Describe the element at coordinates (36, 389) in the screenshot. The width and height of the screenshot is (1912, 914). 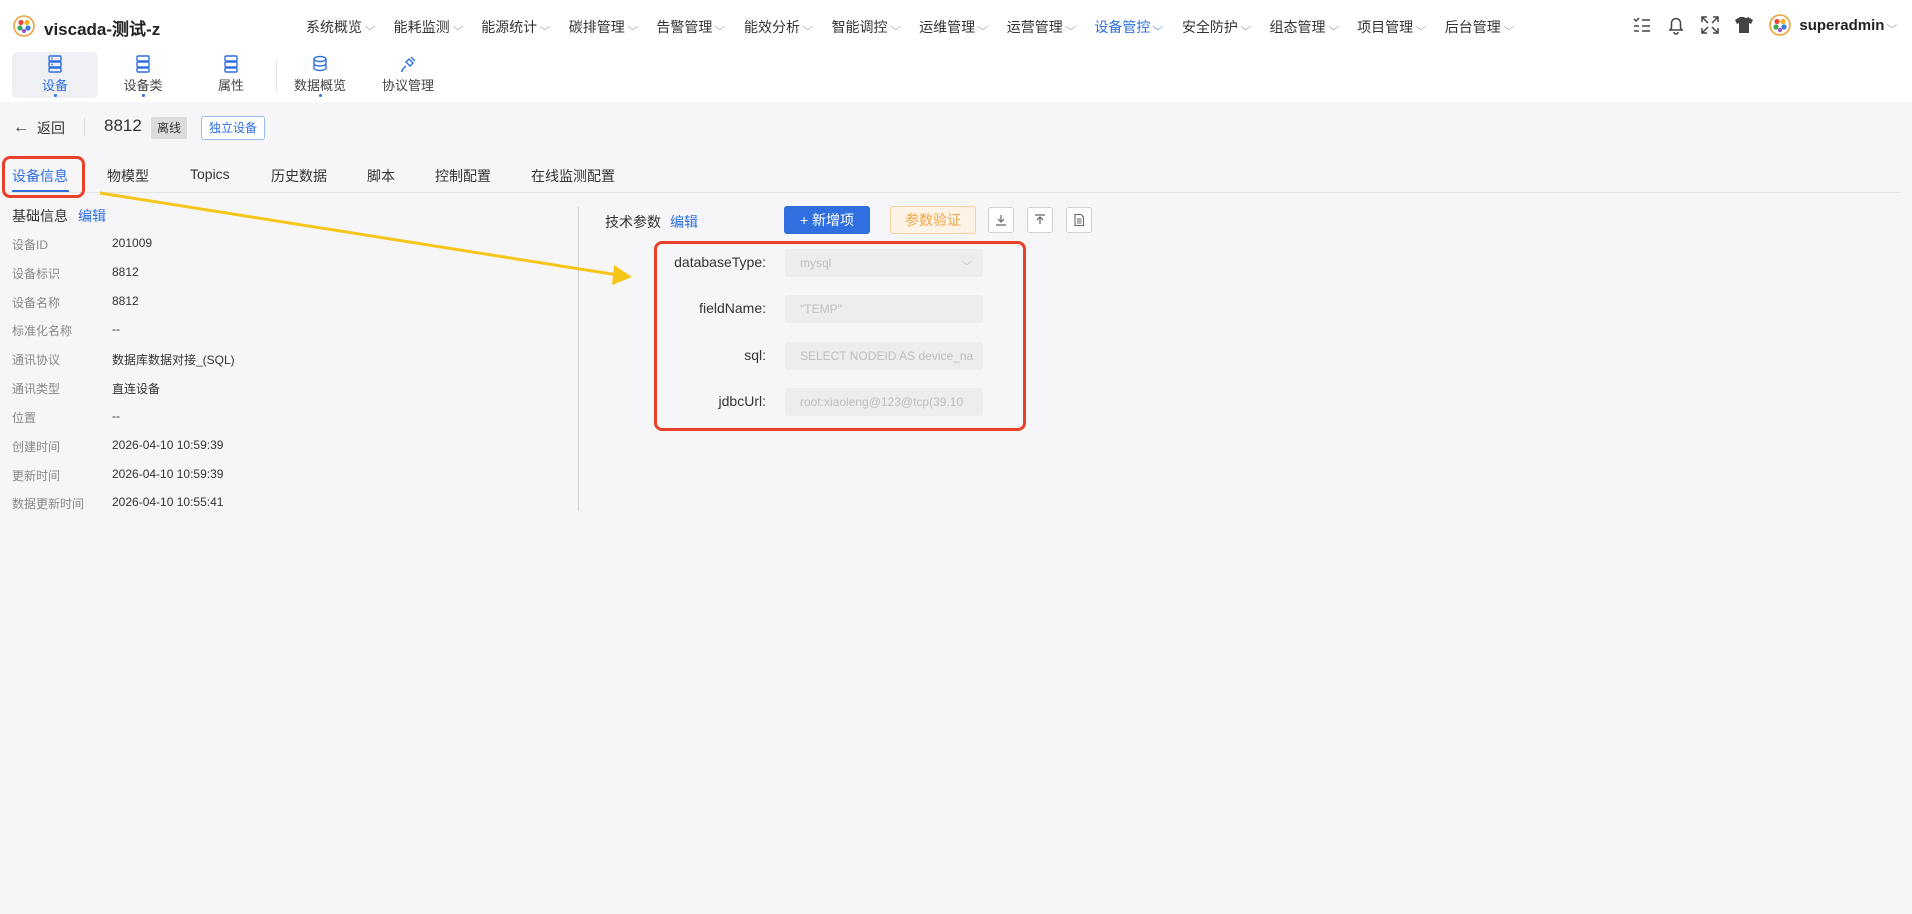
I see `info-key: 通讯类型` at that location.